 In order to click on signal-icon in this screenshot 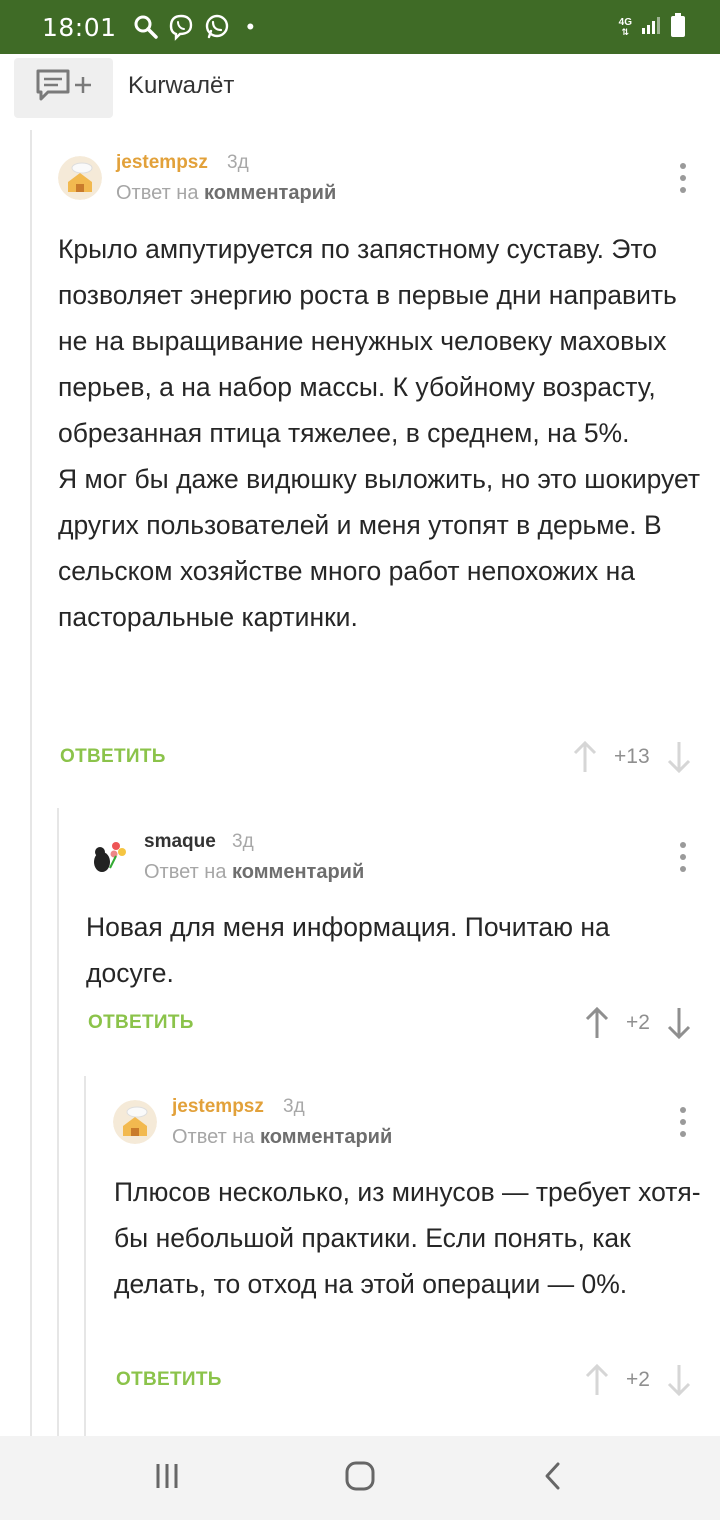, I will do `click(651, 27)`.